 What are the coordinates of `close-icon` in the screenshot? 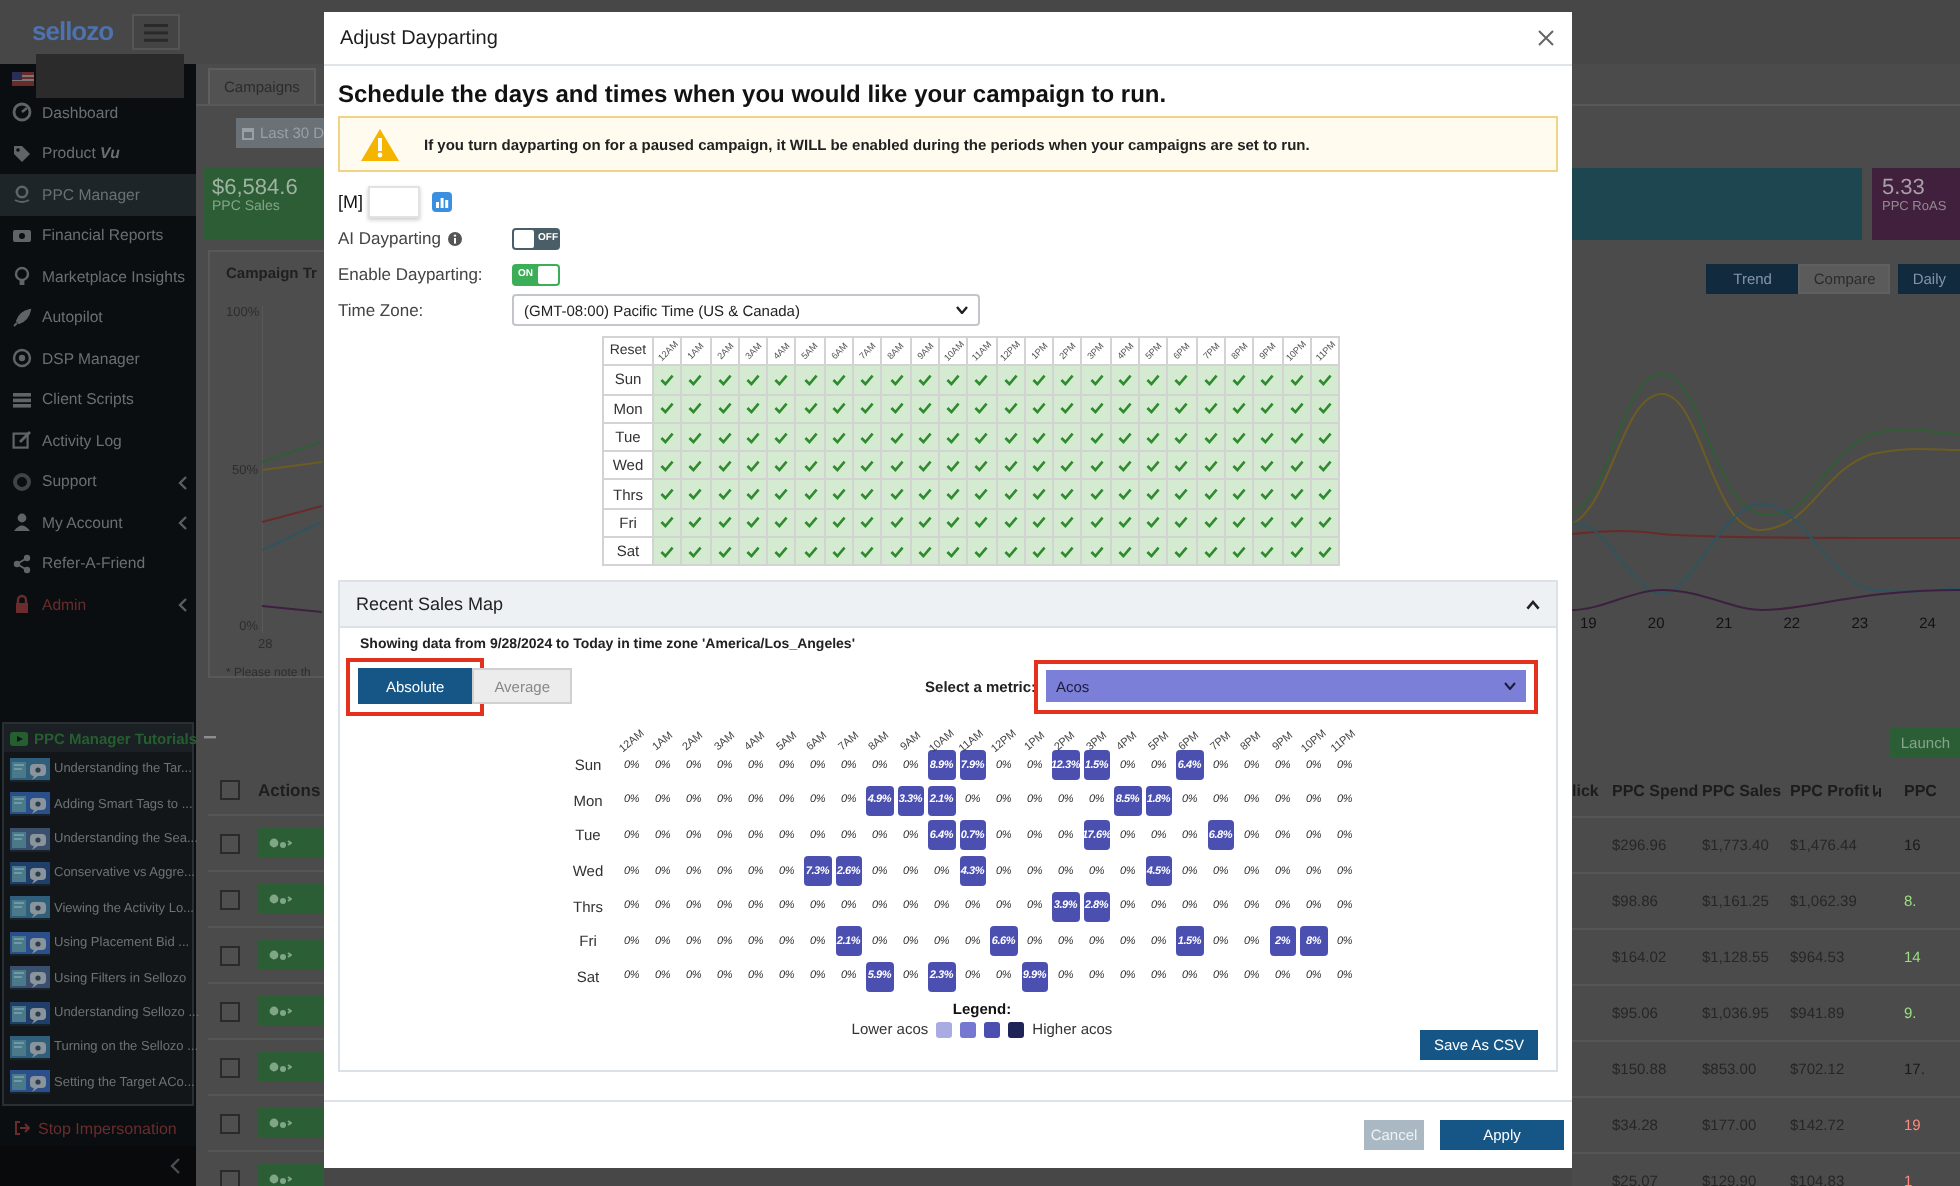 It's located at (1546, 38).